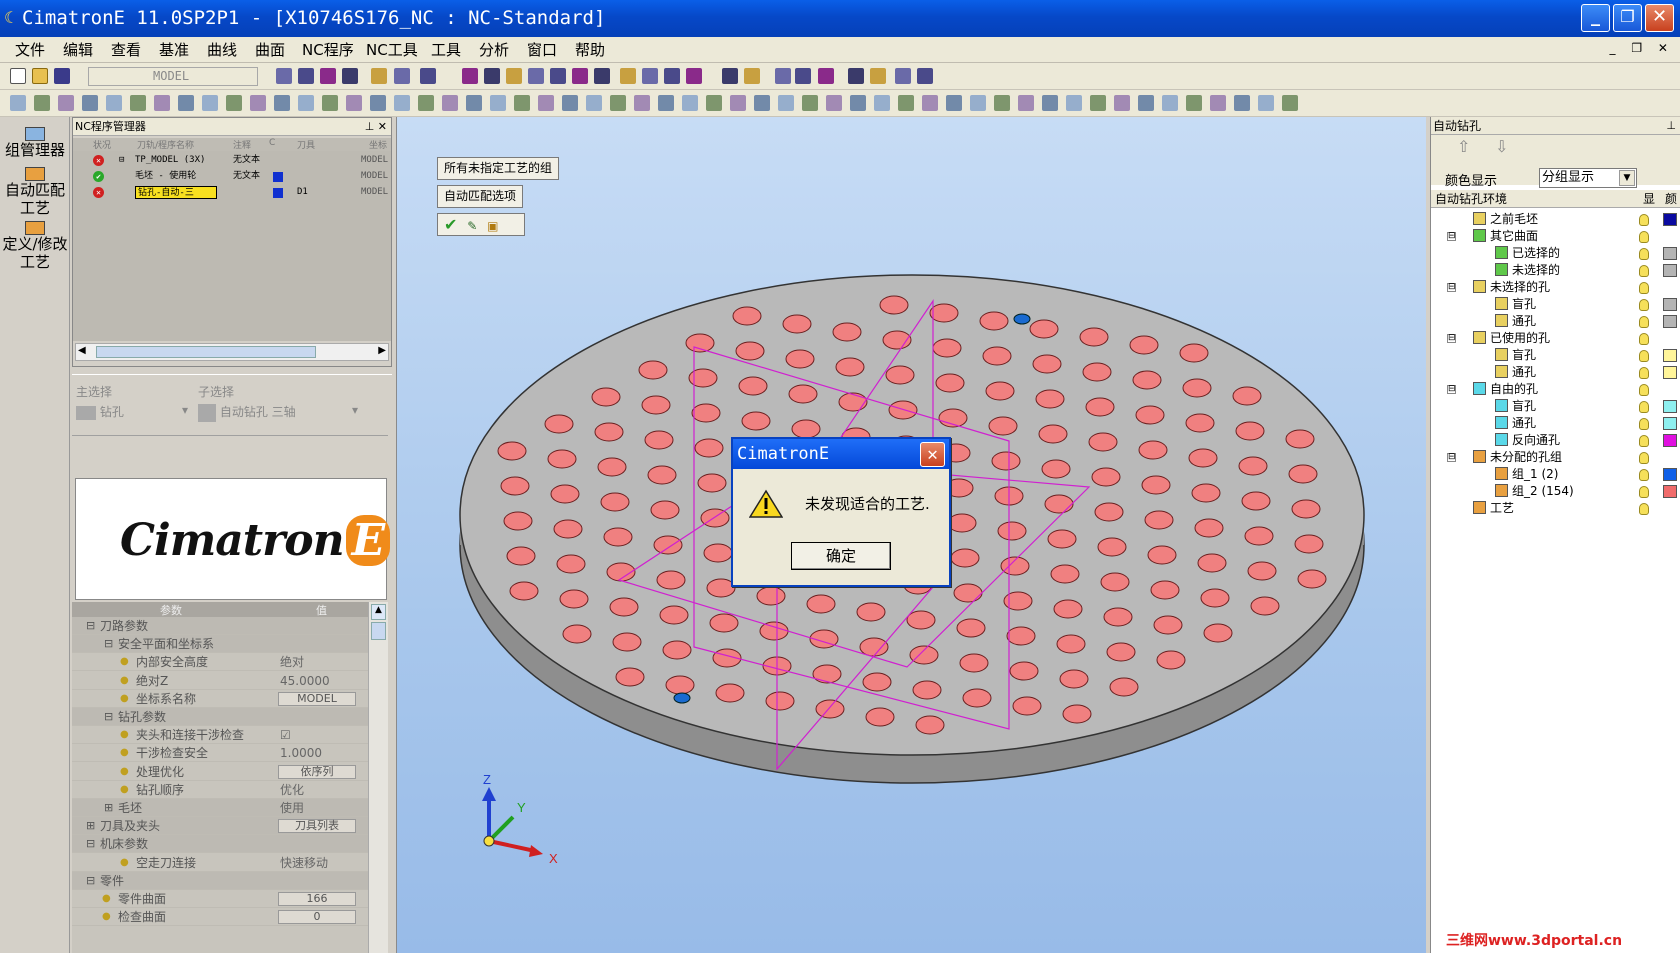  I want to click on menu-datum: 基准, so click(174, 50).